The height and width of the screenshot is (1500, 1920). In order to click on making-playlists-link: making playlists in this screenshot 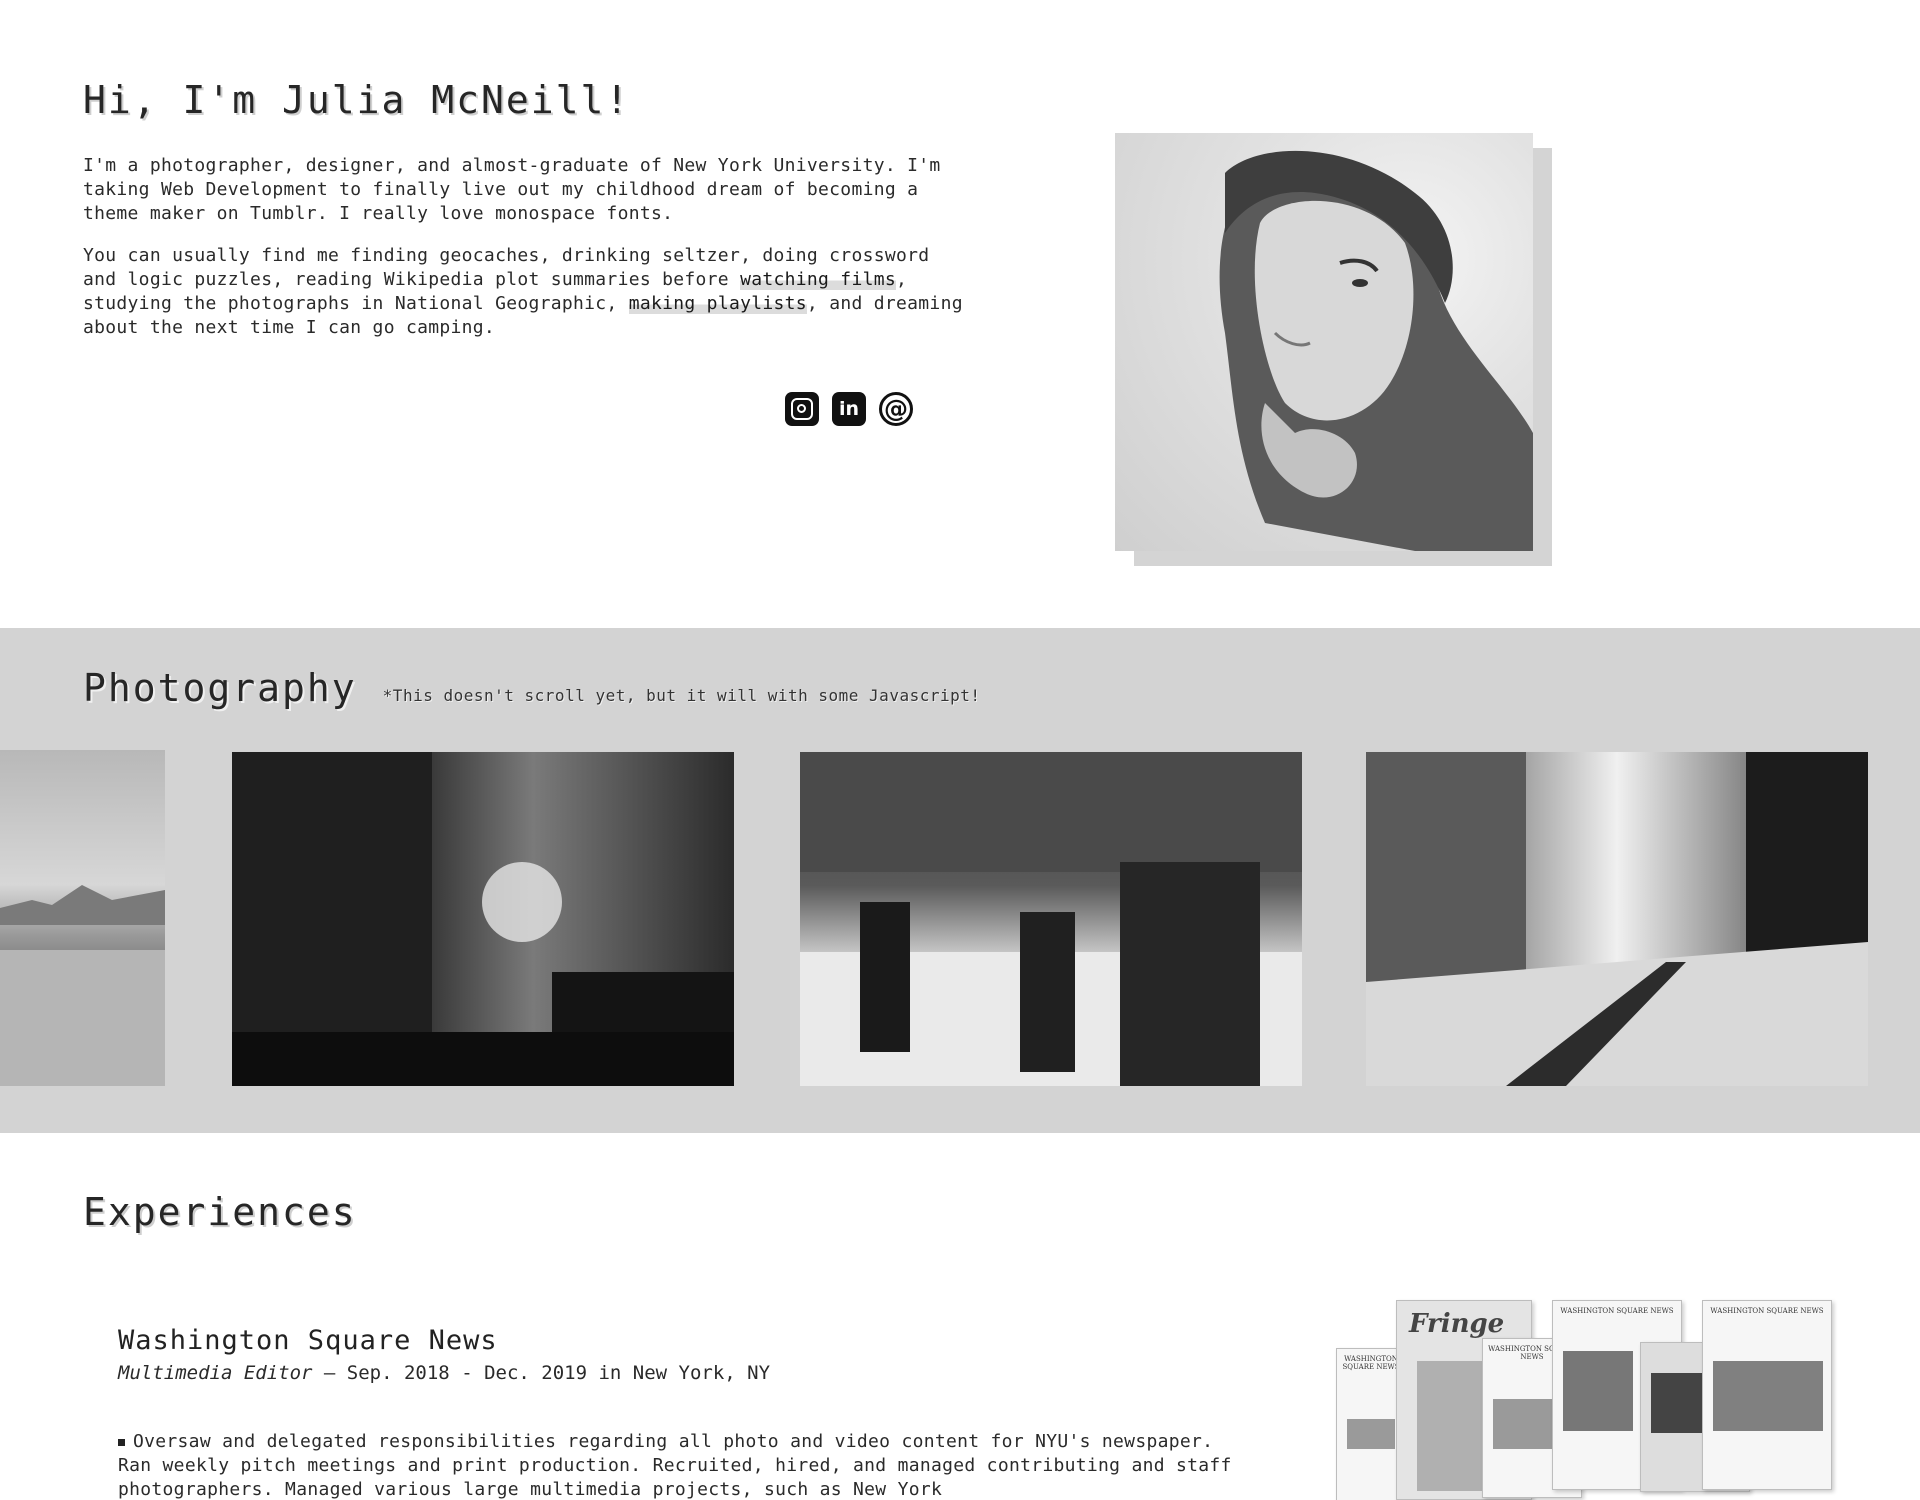, I will do `click(717, 303)`.